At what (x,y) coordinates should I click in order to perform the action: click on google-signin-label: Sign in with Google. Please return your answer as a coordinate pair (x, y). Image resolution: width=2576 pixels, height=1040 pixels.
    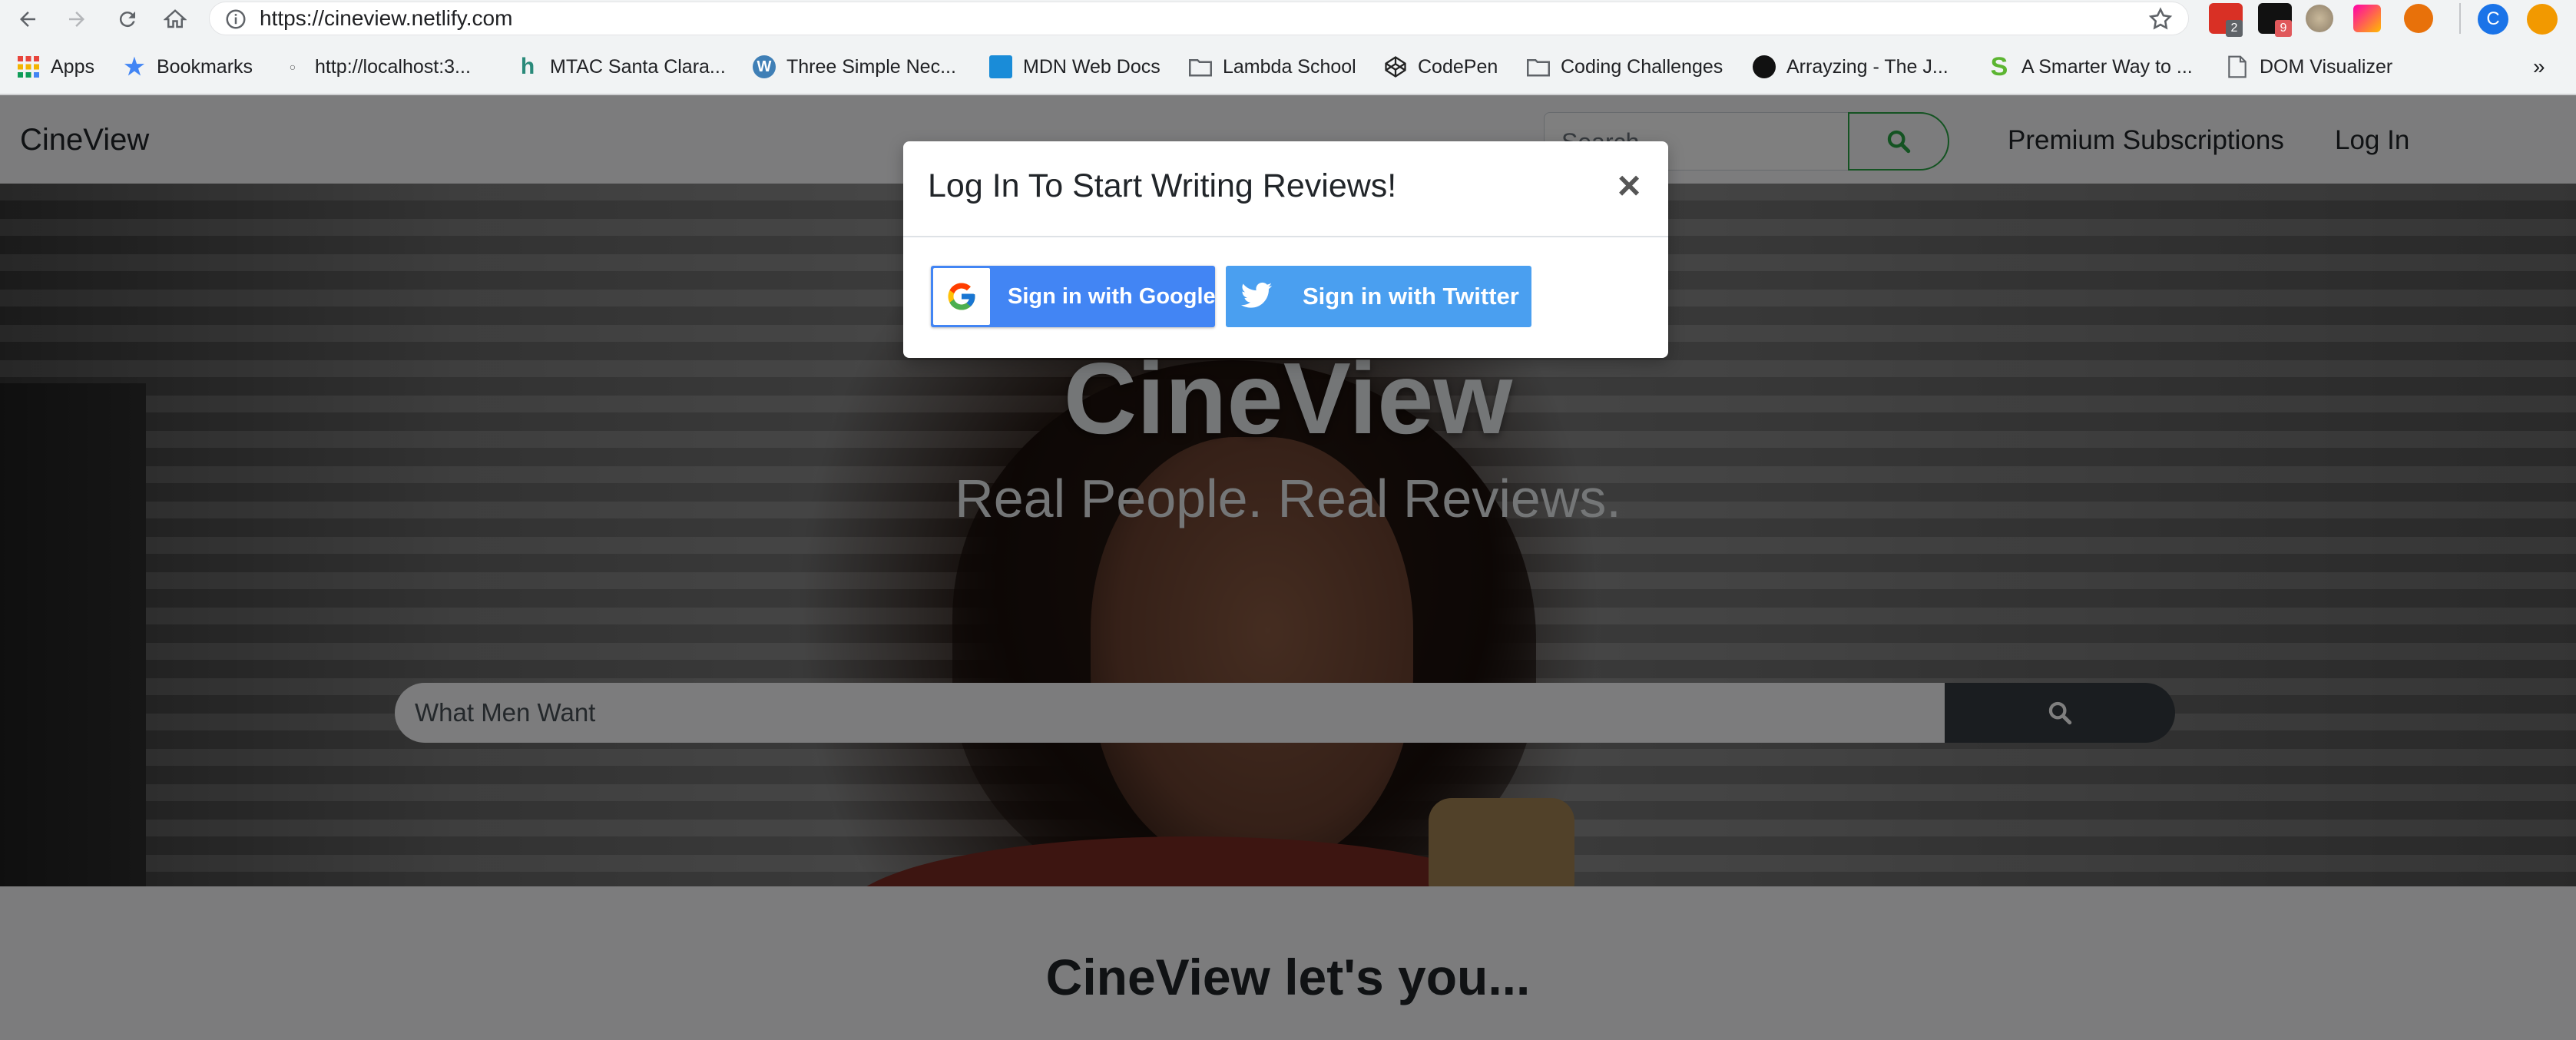
    Looking at the image, I should click on (1112, 296).